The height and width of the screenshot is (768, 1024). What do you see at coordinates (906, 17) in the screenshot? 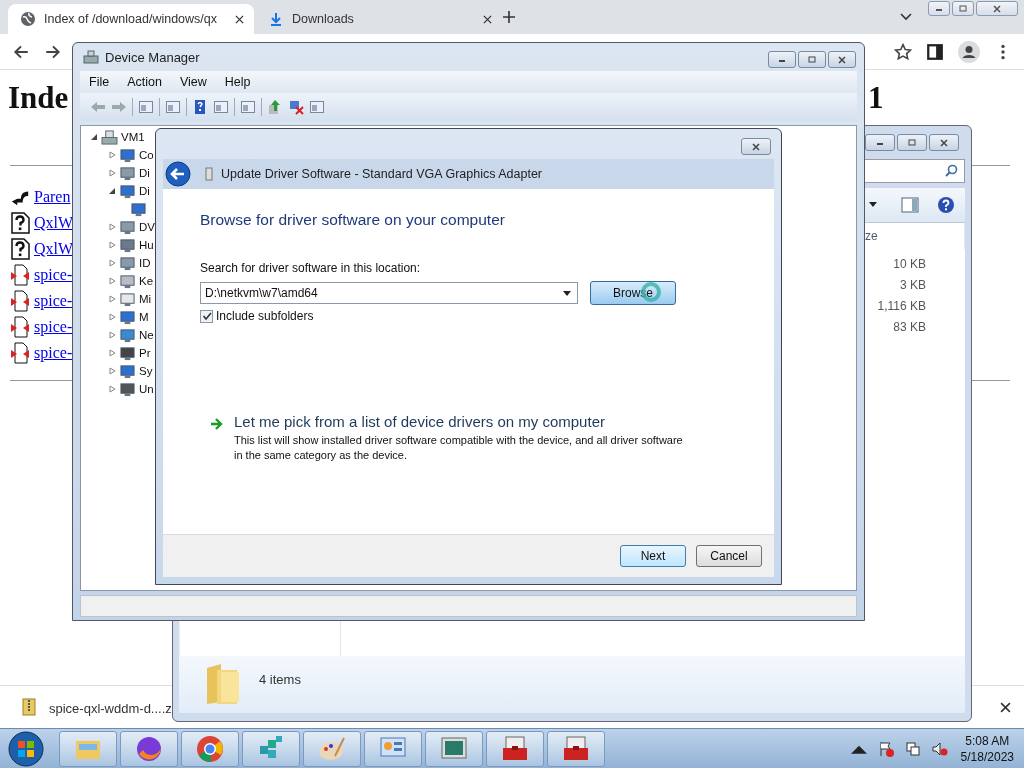
I see `chevron-down-icon` at bounding box center [906, 17].